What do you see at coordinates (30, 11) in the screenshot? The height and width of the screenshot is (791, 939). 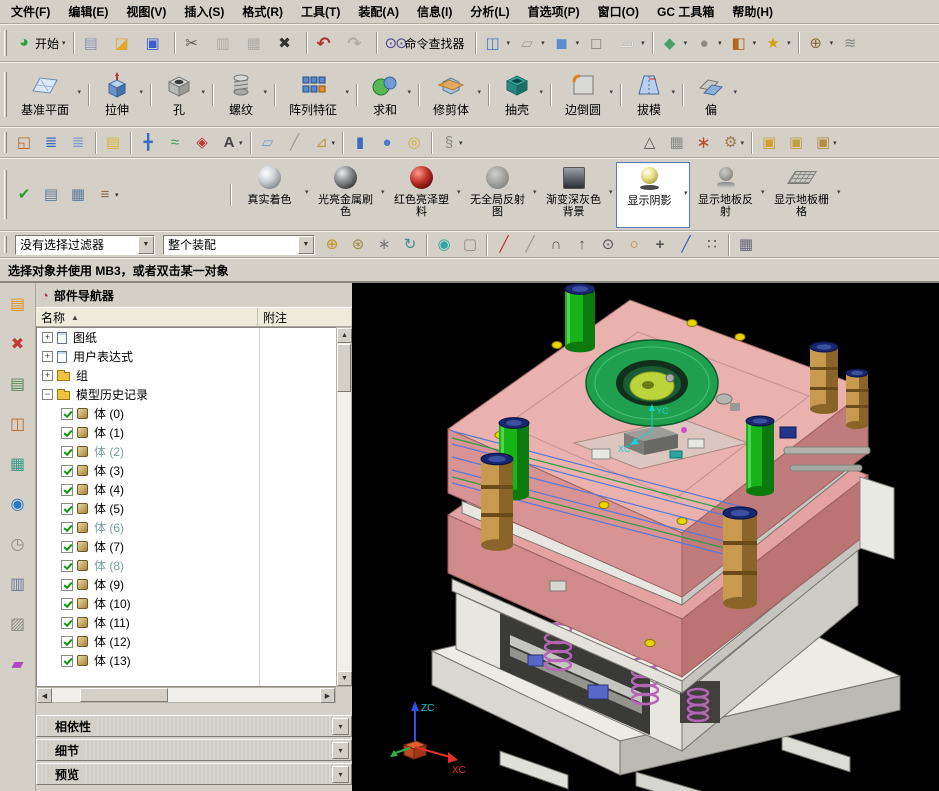 I see `menu-file: 文件(F)` at bounding box center [30, 11].